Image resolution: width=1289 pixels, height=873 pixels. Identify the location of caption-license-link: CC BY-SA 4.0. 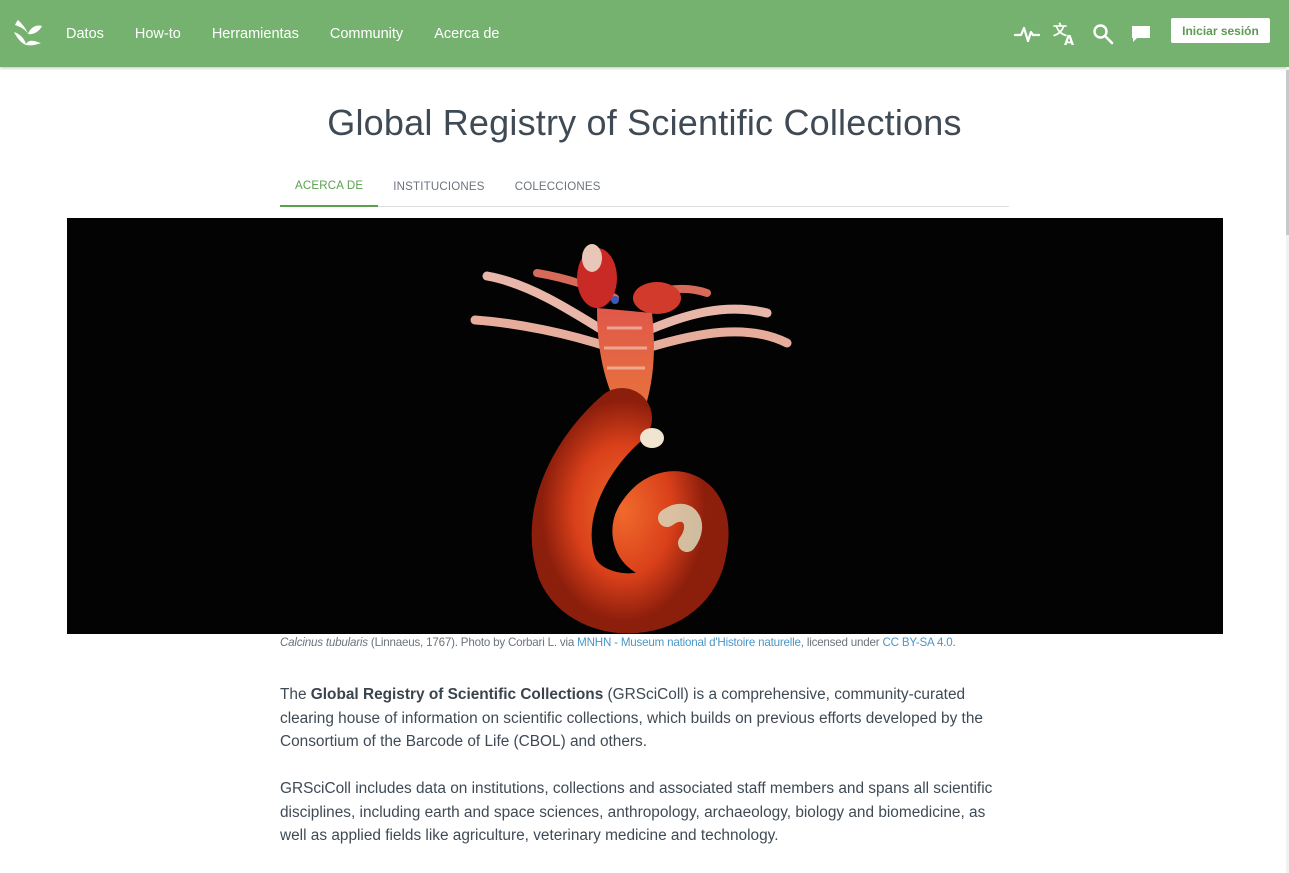
(917, 642).